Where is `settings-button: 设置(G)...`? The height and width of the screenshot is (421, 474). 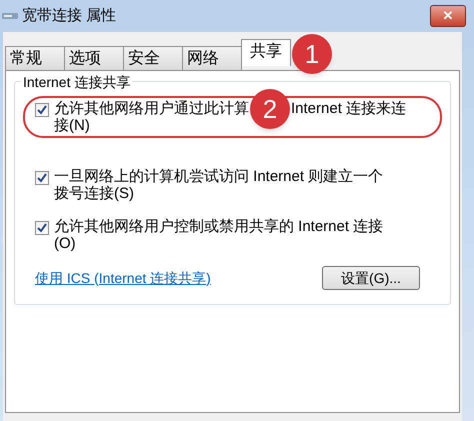
settings-button: 设置(G)... is located at coordinates (371, 278).